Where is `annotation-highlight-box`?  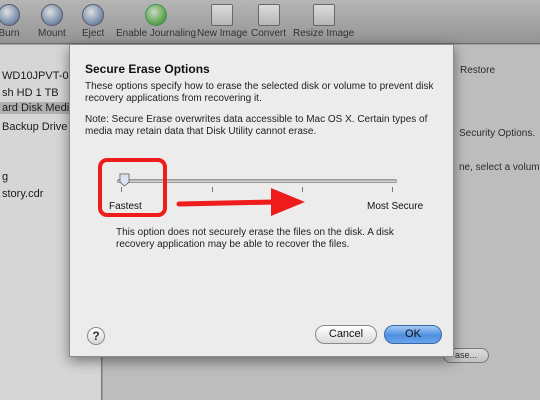
annotation-highlight-box is located at coordinates (132, 187).